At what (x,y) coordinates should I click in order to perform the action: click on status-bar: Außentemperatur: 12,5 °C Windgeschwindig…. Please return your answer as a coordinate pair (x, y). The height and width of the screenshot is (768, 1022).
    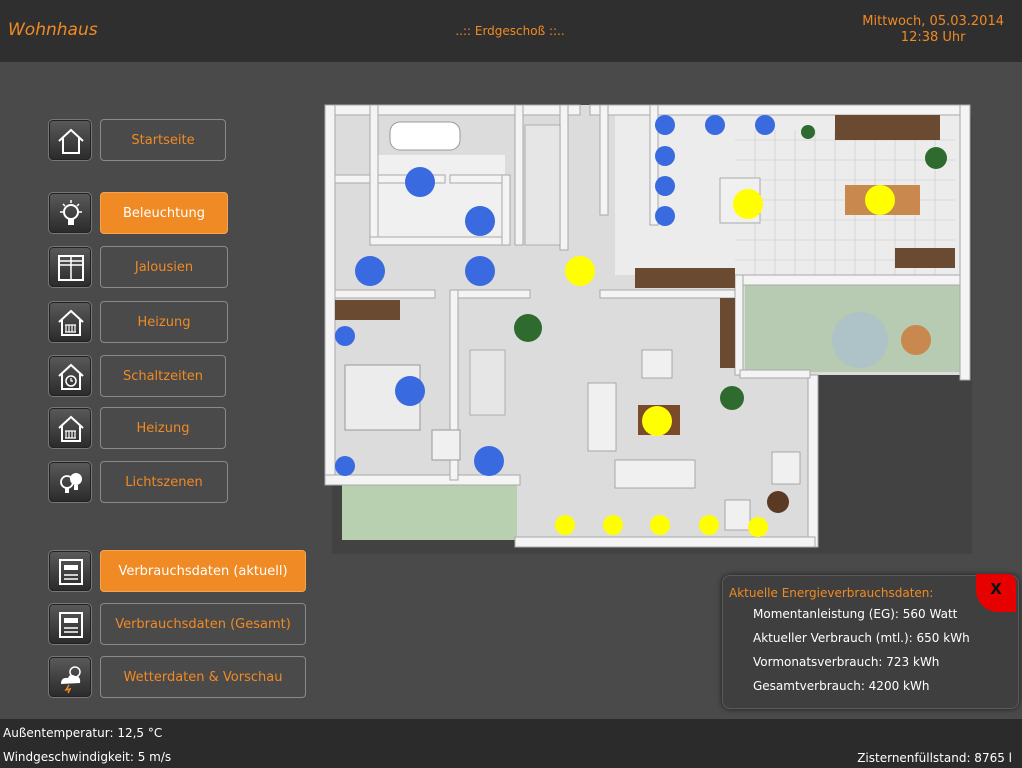
    Looking at the image, I should click on (511, 743).